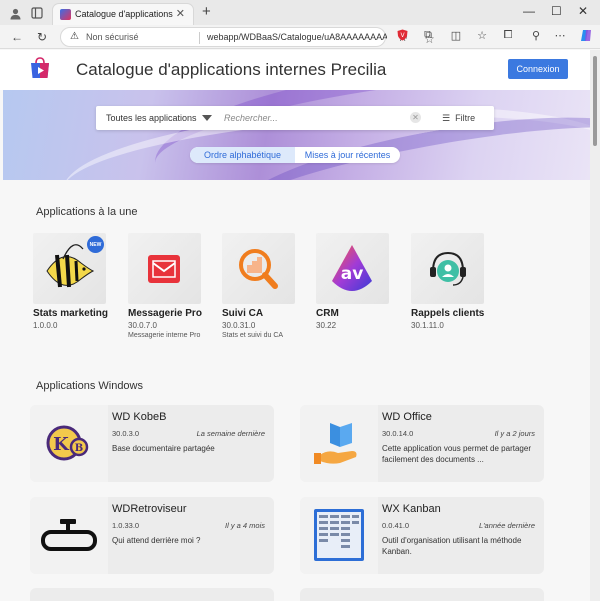 The image size is (600, 601). Describe the element at coordinates (95, 244) in the screenshot. I see `new-badge: NEW` at that location.